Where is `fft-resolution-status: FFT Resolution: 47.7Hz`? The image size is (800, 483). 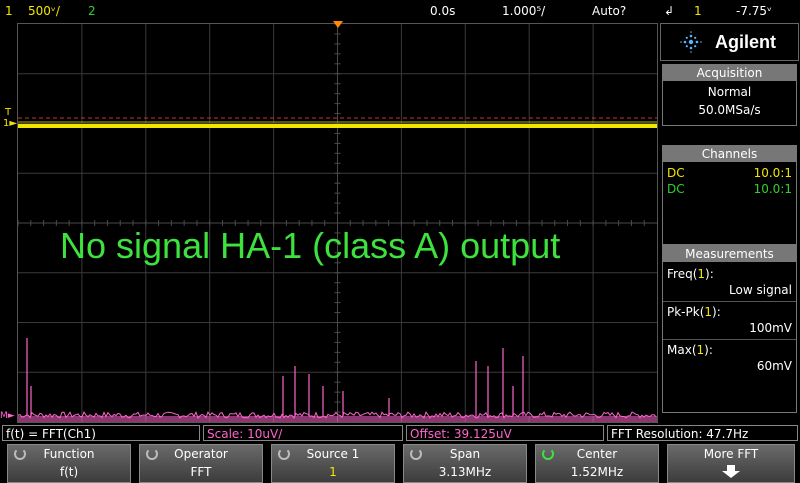 fft-resolution-status: FFT Resolution: 47.7Hz is located at coordinates (702, 433).